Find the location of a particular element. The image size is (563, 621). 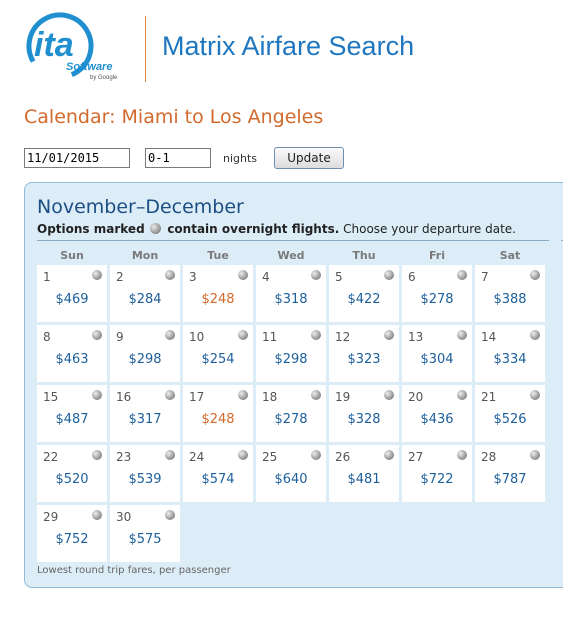

calendar-day-cell: 20 $436 is located at coordinates (437, 413).